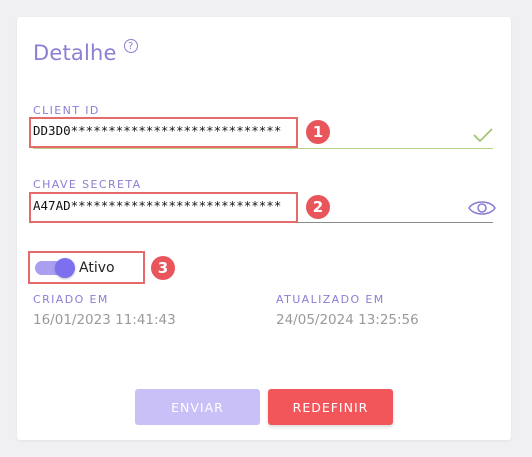 The height and width of the screenshot is (457, 532). Describe the element at coordinates (163, 207) in the screenshot. I see `highlight-box-secret-key` at that location.